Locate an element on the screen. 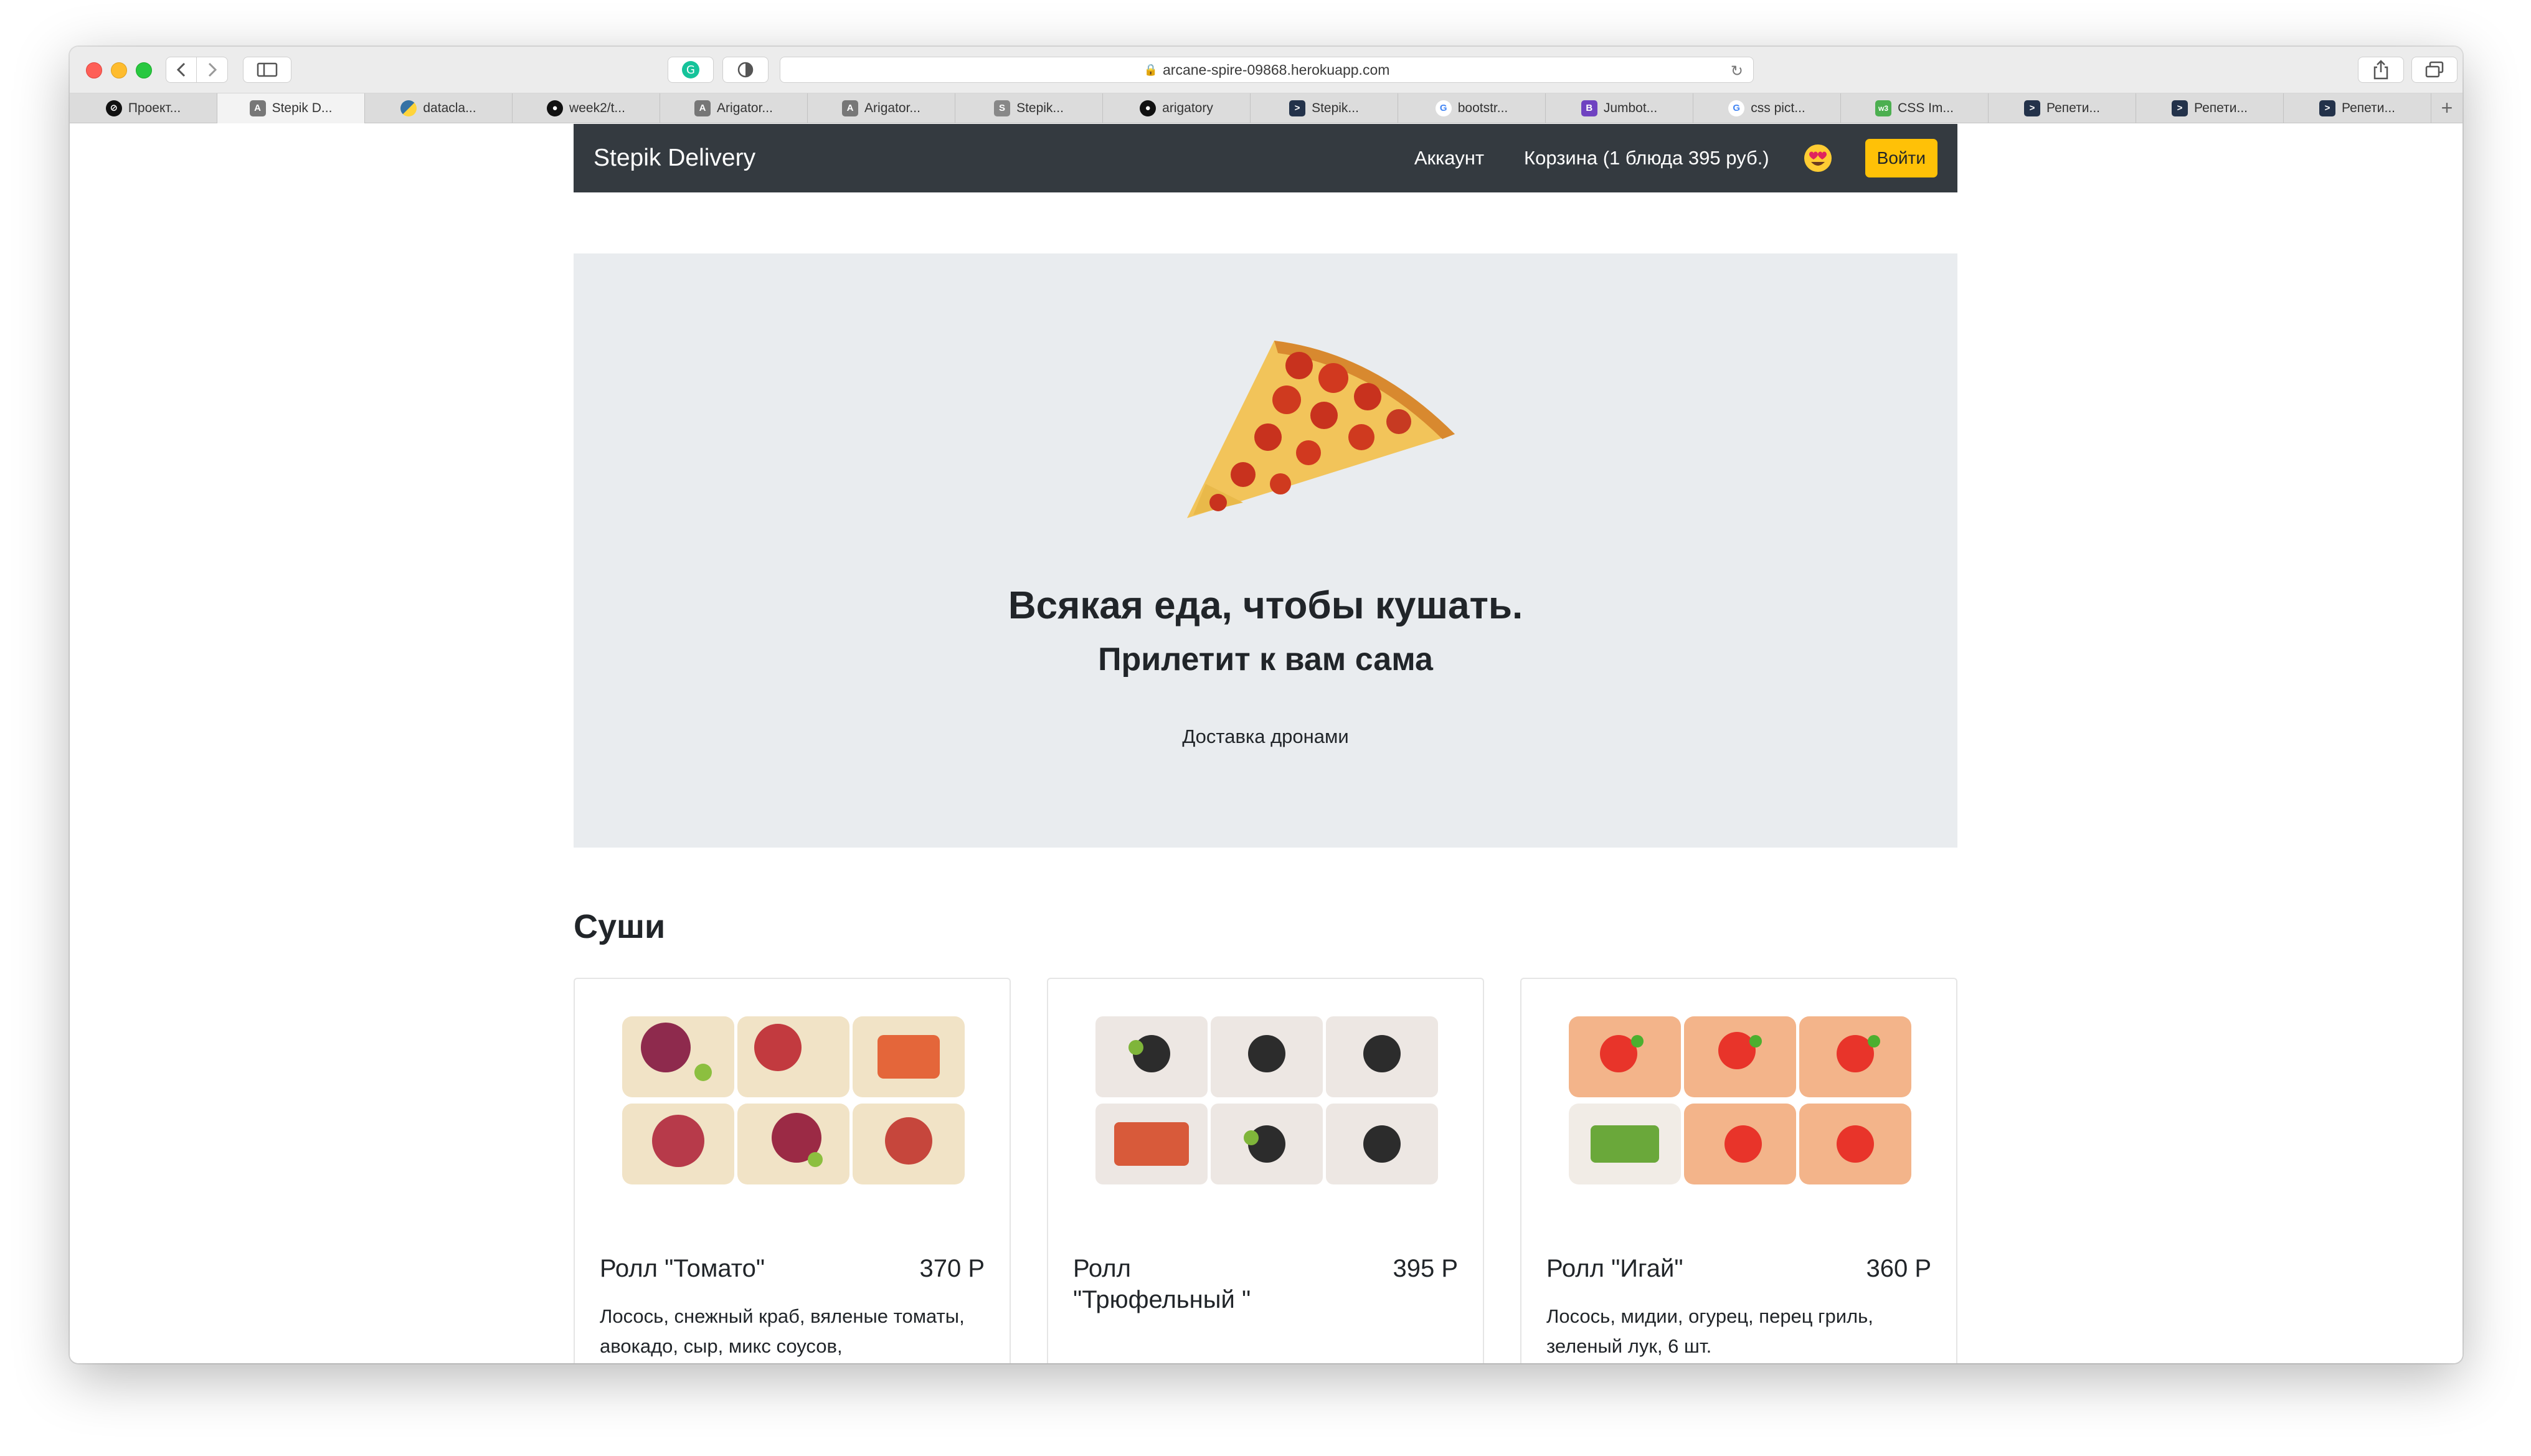 The height and width of the screenshot is (1456, 2531). brand-link: Stepik Delivery is located at coordinates (674, 158).